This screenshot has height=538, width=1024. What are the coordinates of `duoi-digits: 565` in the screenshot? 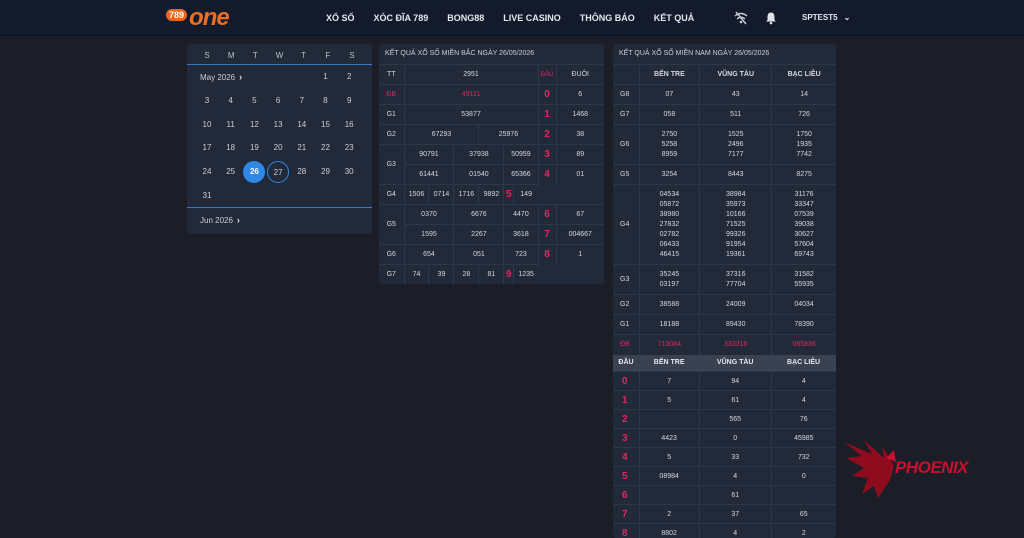 It's located at (735, 419).